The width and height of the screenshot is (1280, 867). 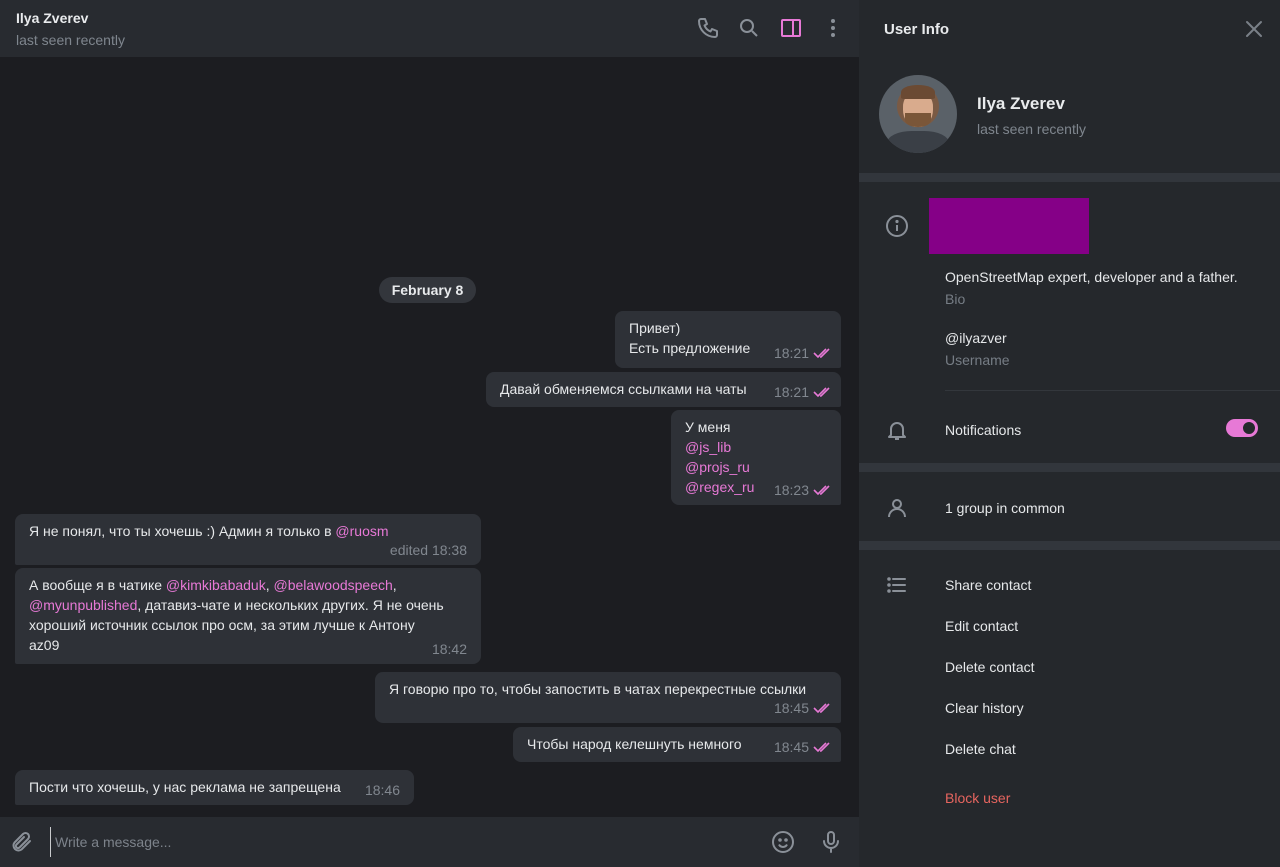 What do you see at coordinates (1021, 103) in the screenshot?
I see `profile-name: Ilya Zverev` at bounding box center [1021, 103].